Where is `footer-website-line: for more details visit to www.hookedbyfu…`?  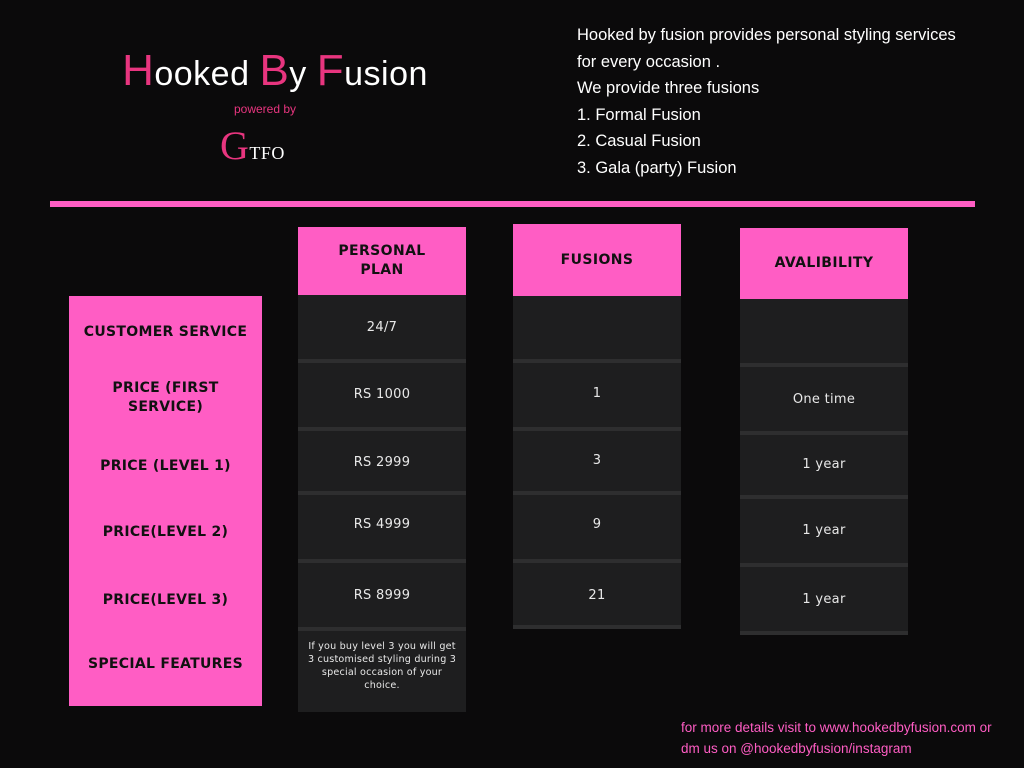 footer-website-line: for more details visit to www.hookedbyfu… is located at coordinates (836, 727).